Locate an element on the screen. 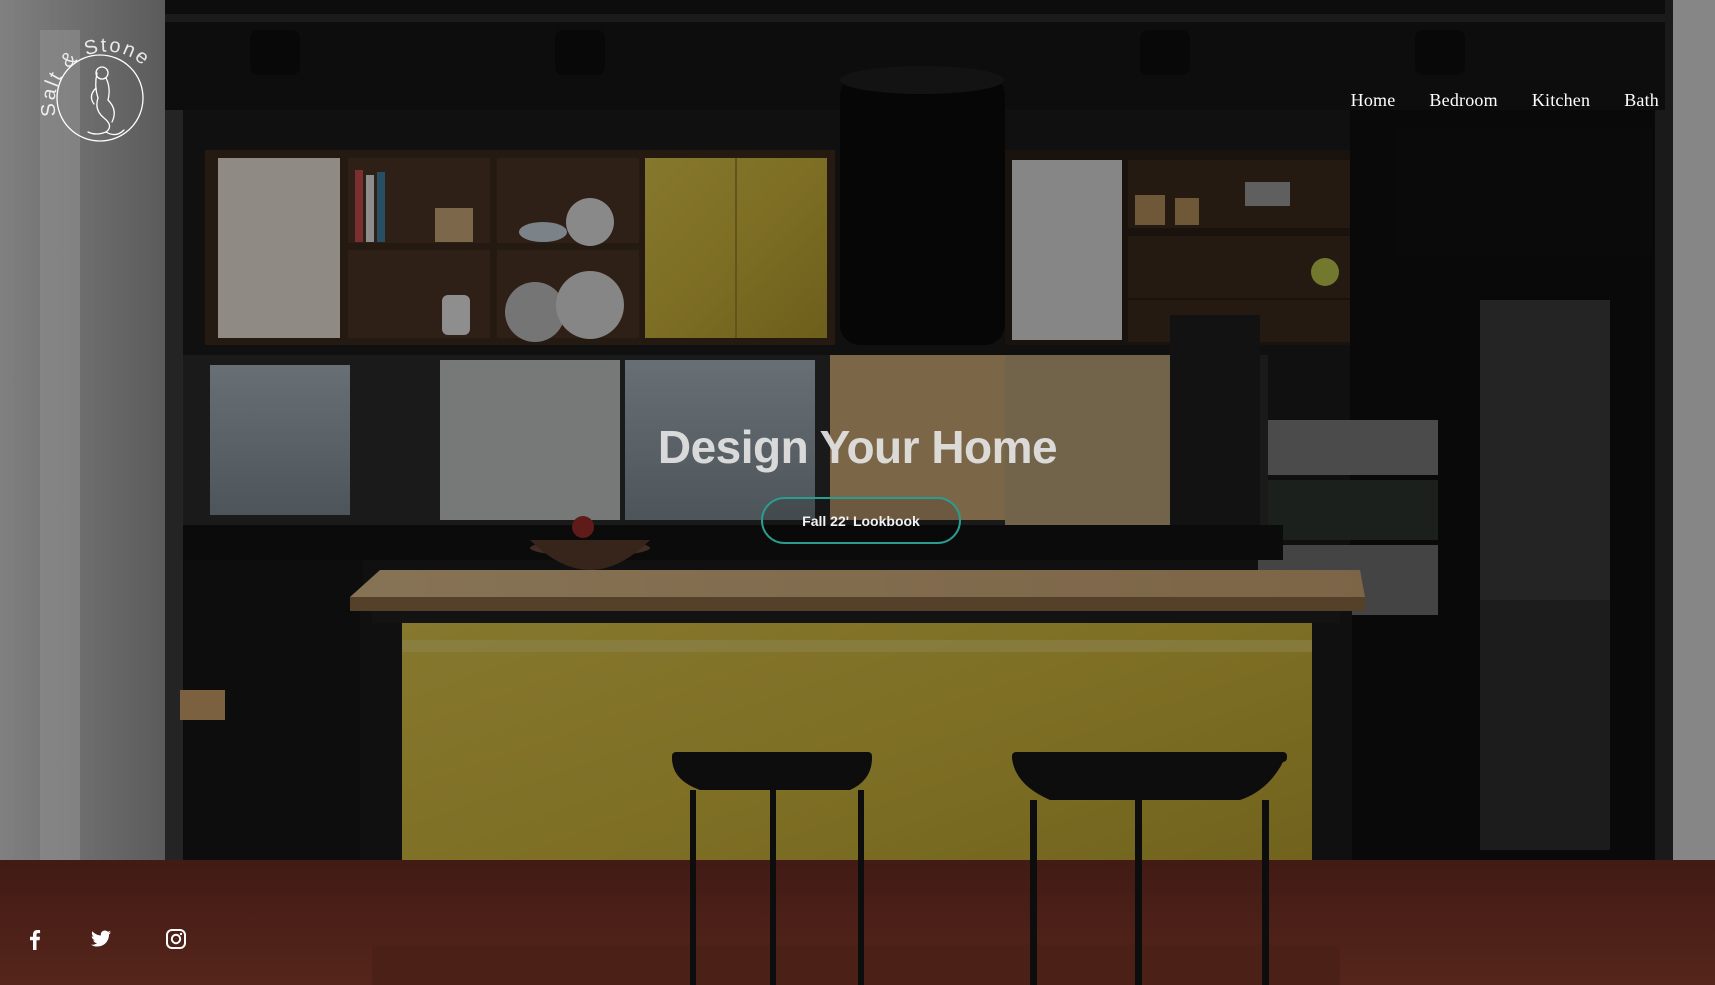  main-nav: Home Bedroom Kitchen Bath is located at coordinates (1505, 100).